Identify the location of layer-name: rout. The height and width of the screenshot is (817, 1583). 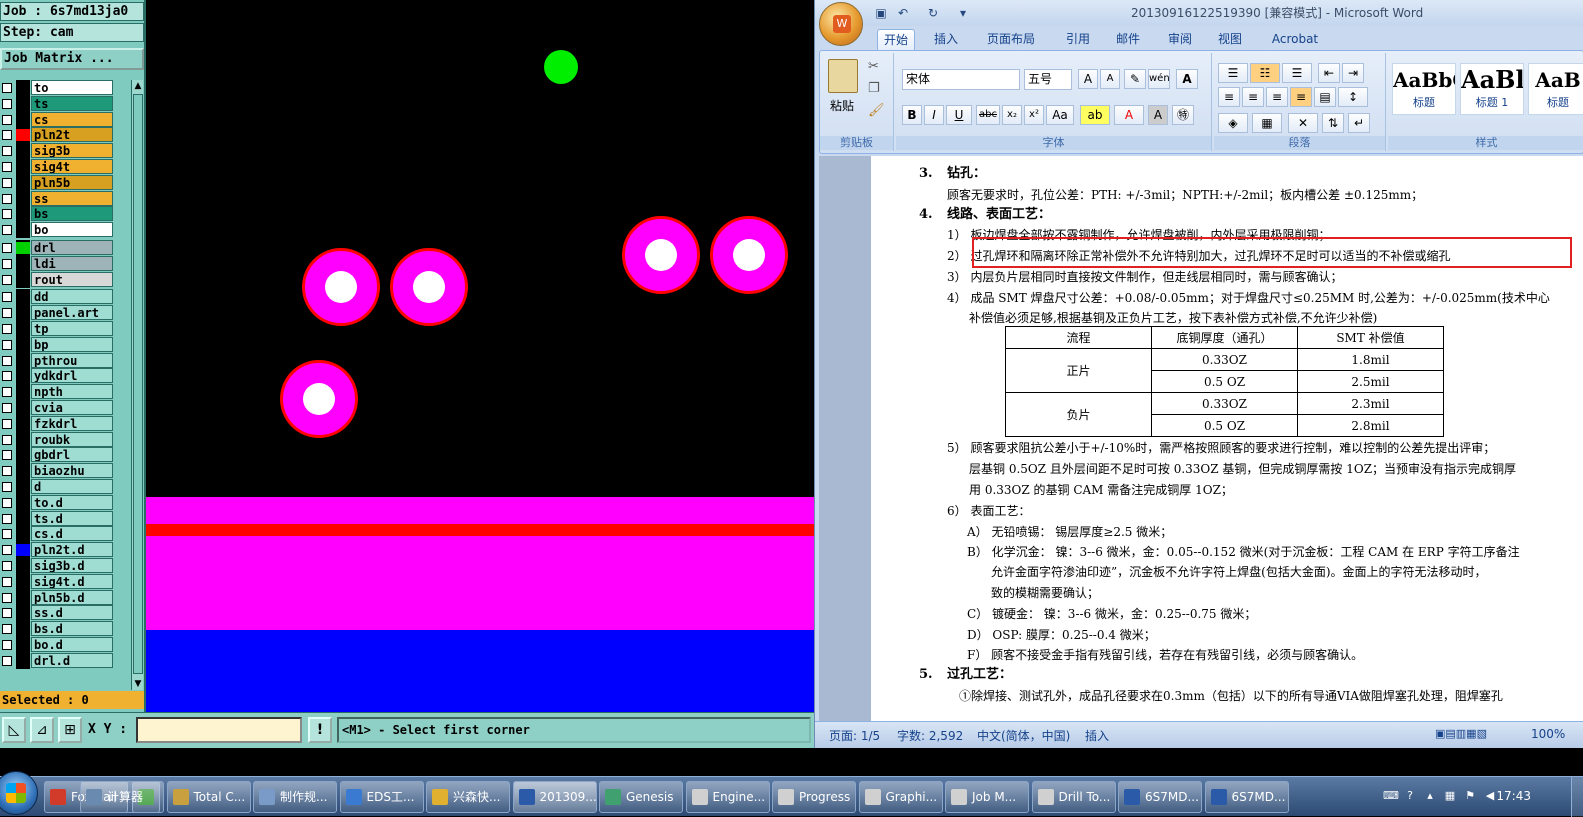
(72, 279).